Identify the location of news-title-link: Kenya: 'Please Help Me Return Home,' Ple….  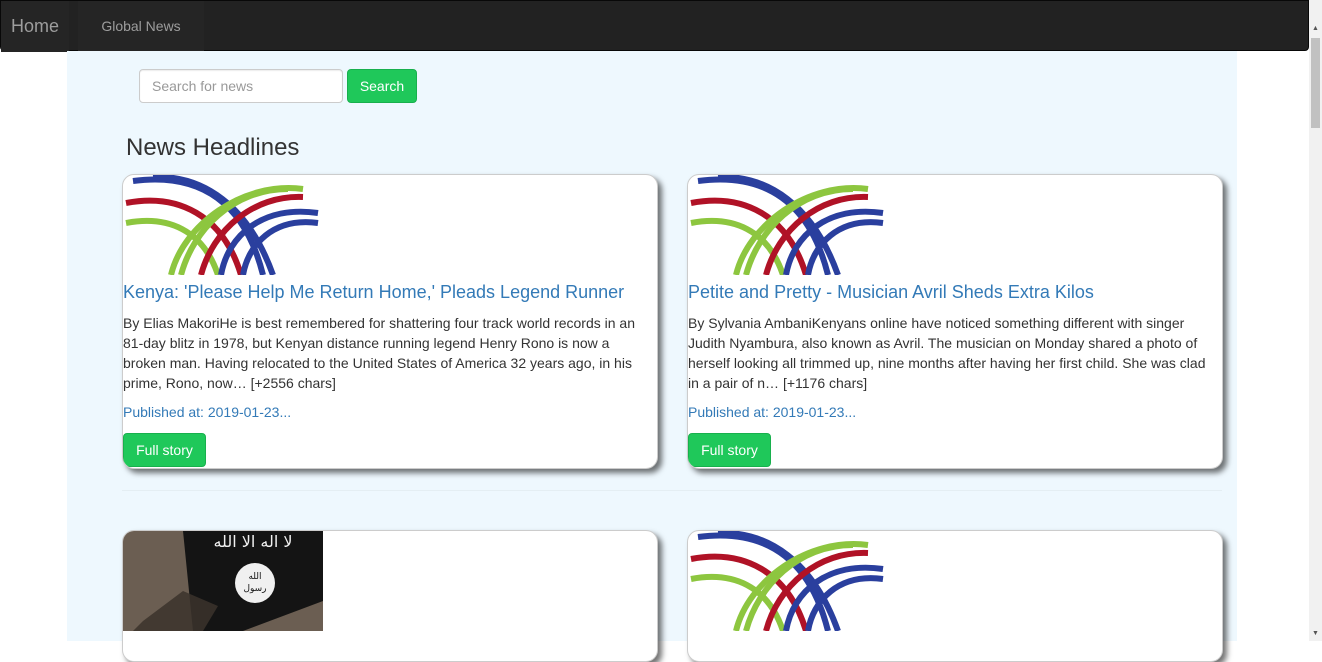
(389, 292).